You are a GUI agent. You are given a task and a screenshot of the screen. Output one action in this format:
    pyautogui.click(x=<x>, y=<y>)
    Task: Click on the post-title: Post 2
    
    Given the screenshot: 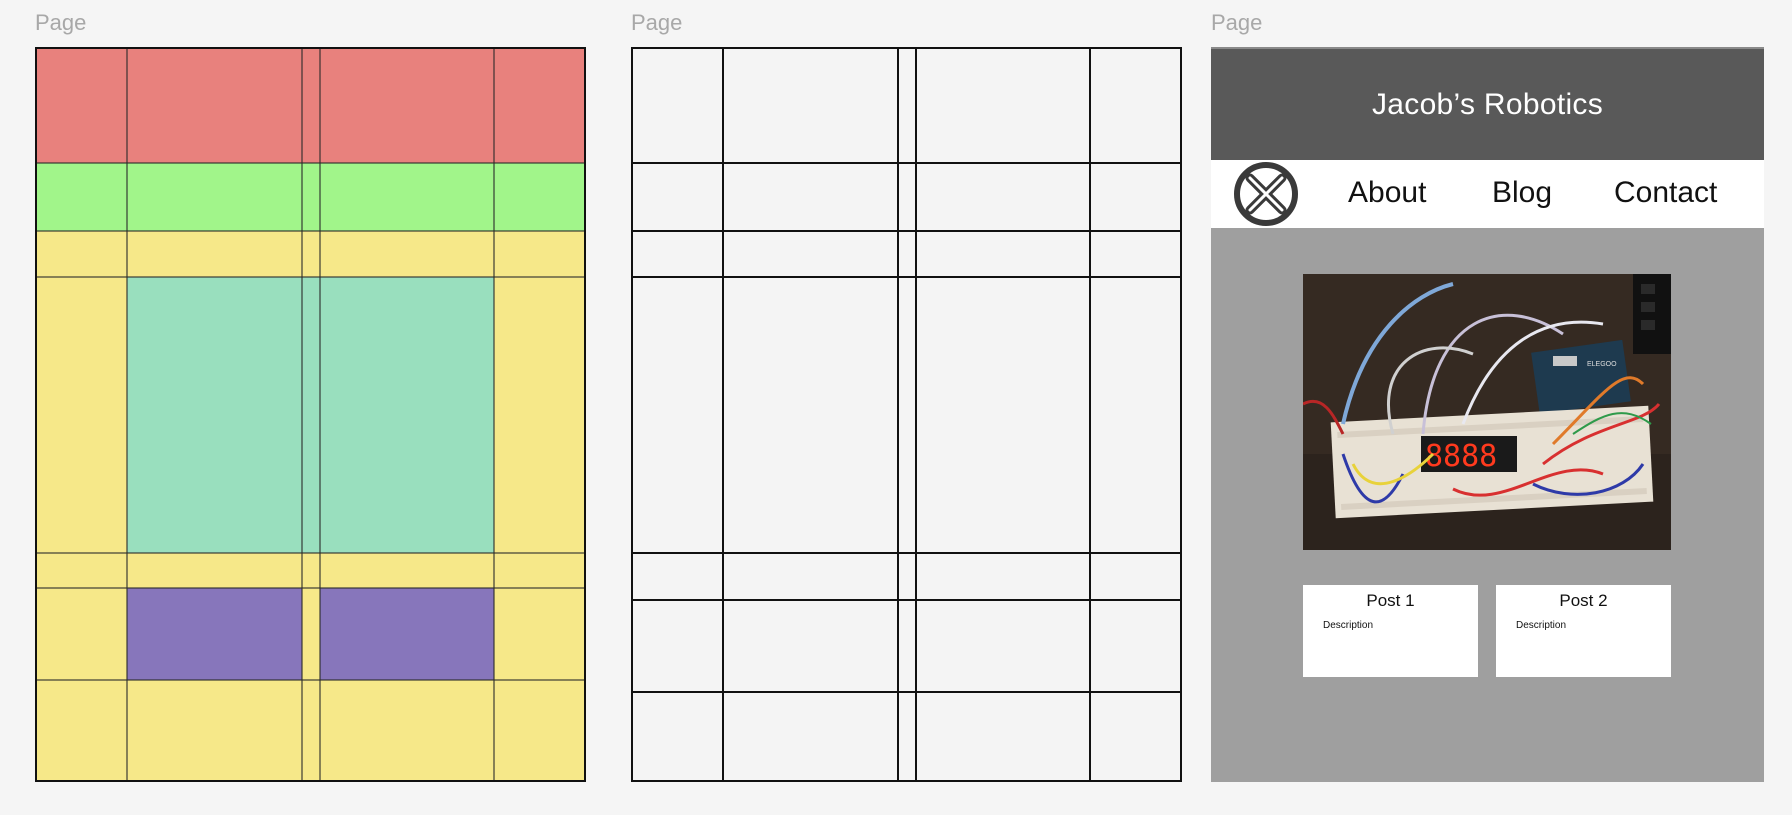 What is the action you would take?
    pyautogui.click(x=1583, y=600)
    